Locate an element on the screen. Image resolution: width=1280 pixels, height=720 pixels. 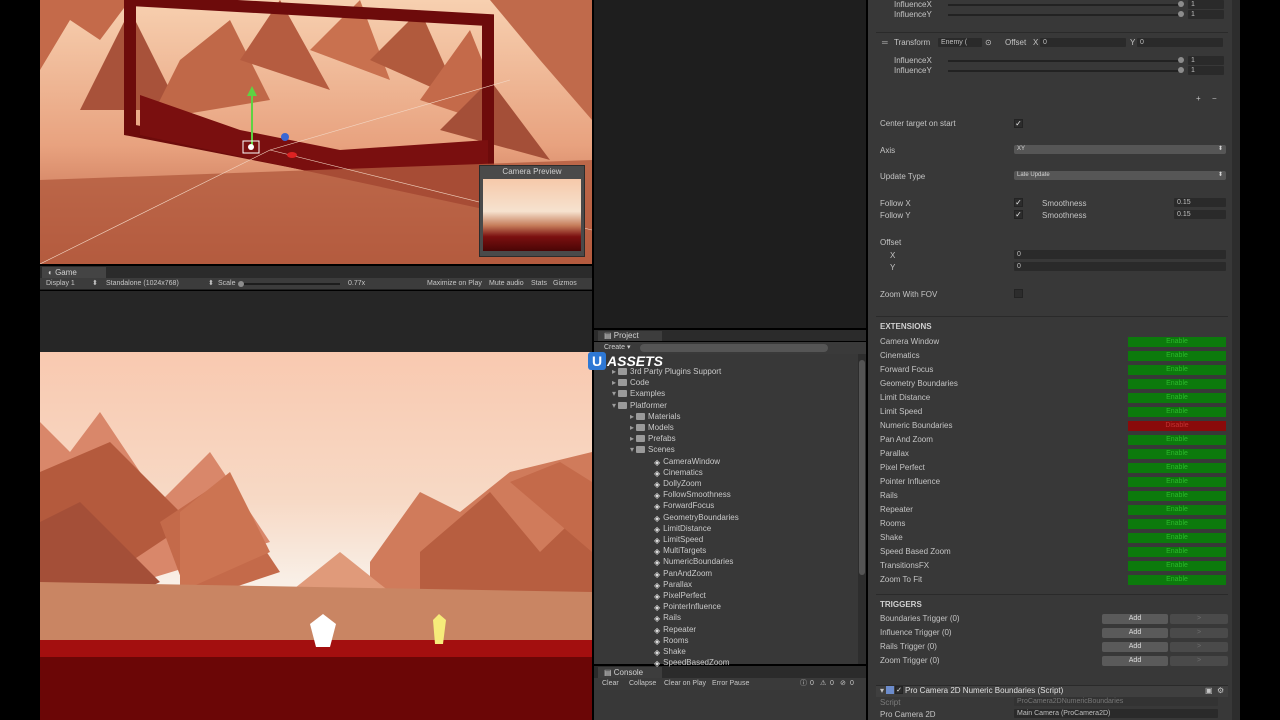
tree-item-scene: ◈ Rooms is located at coordinates (670, 640).